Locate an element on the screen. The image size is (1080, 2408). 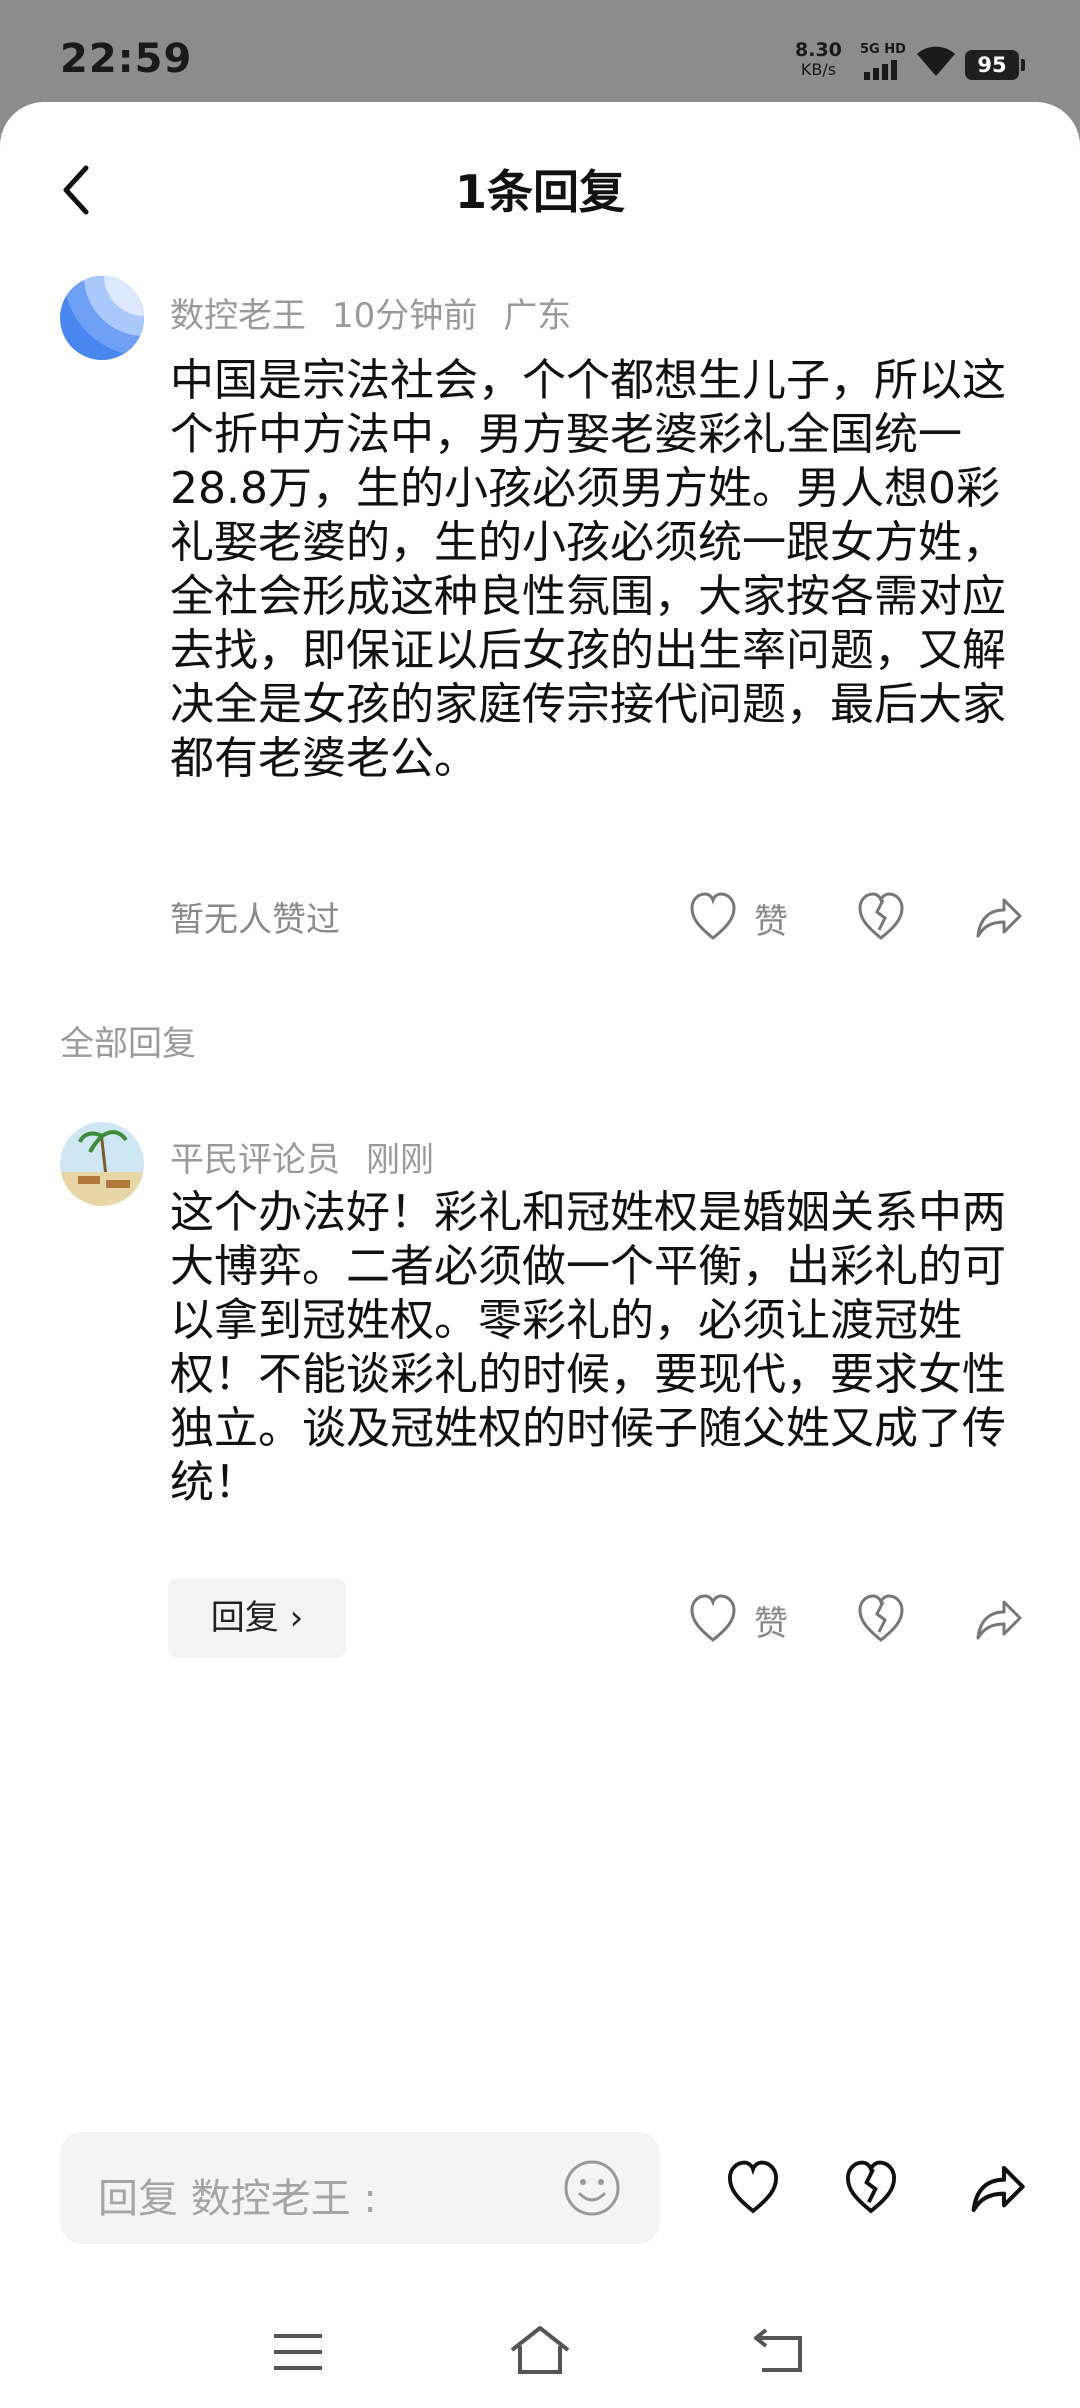
network-speed: 8.30 KB/s is located at coordinates (818, 60).